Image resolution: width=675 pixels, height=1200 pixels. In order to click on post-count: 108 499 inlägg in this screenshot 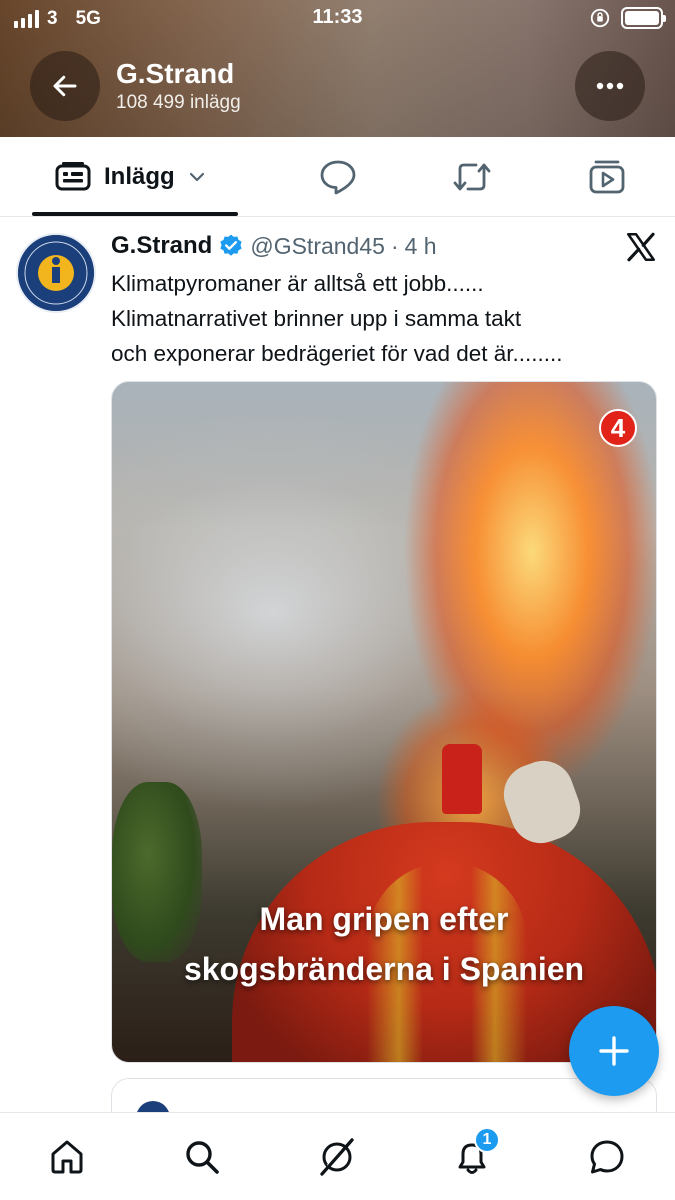, I will do `click(178, 102)`.